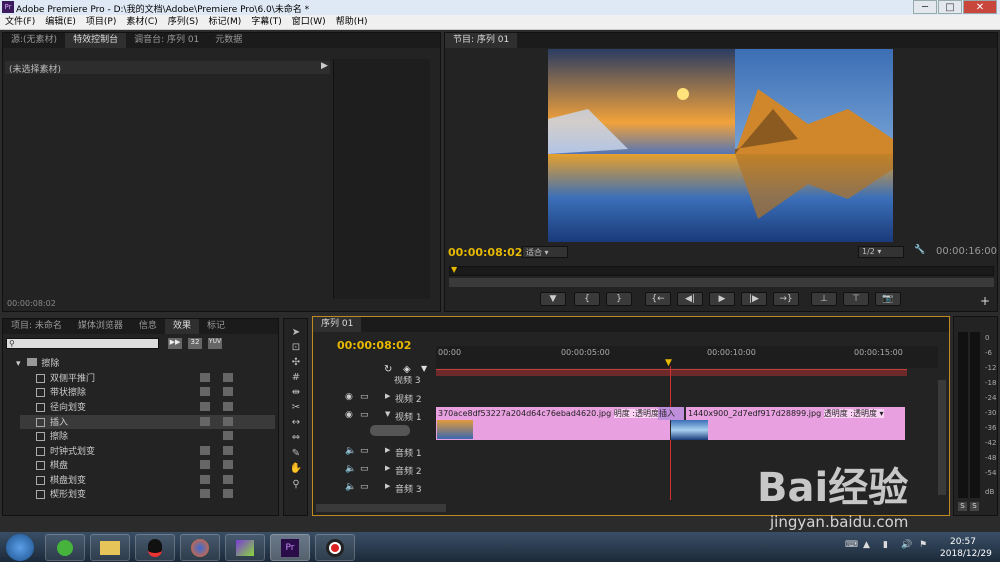 This screenshot has width=1000, height=562. What do you see at coordinates (923, 545) in the screenshot?
I see `tray-flag-icon: ⚑` at bounding box center [923, 545].